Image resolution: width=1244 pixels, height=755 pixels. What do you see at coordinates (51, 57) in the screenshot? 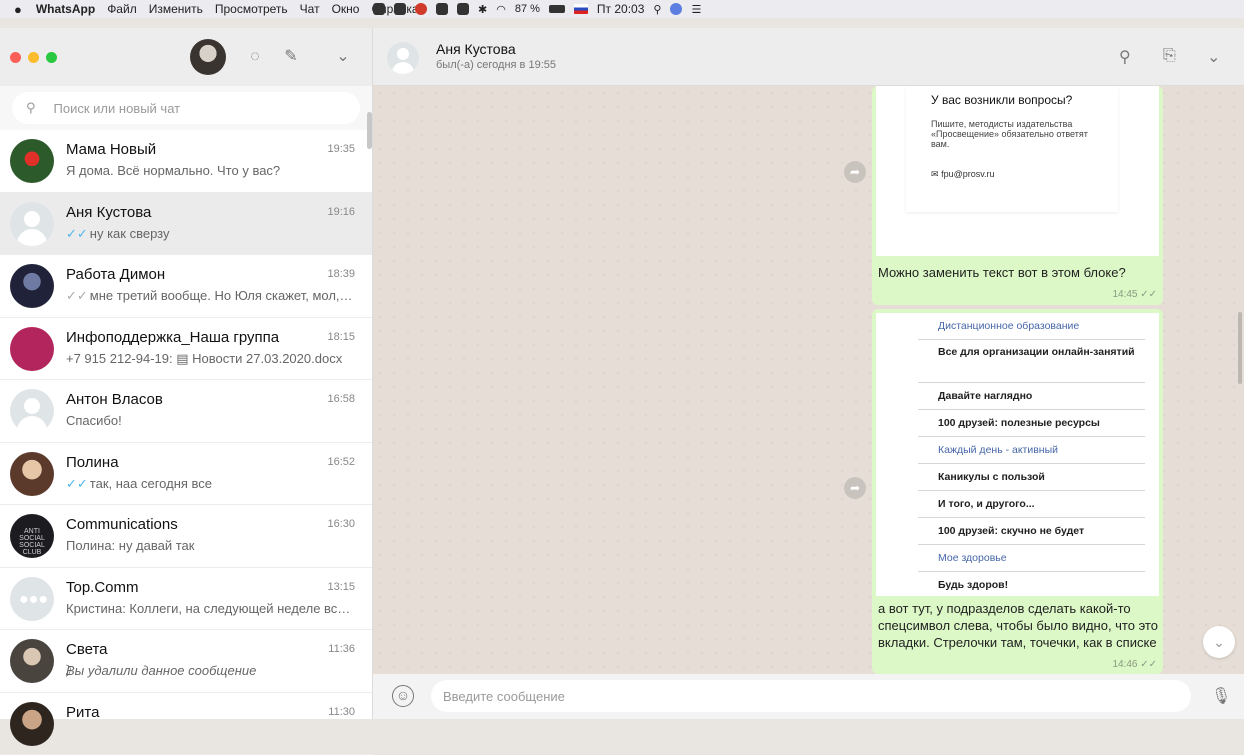
I see `zoom-window-button` at bounding box center [51, 57].